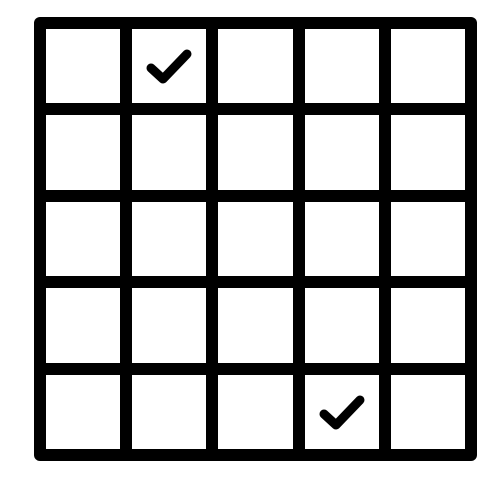  Describe the element at coordinates (427, 239) in the screenshot. I see `grid-cell-r3-c5` at that location.